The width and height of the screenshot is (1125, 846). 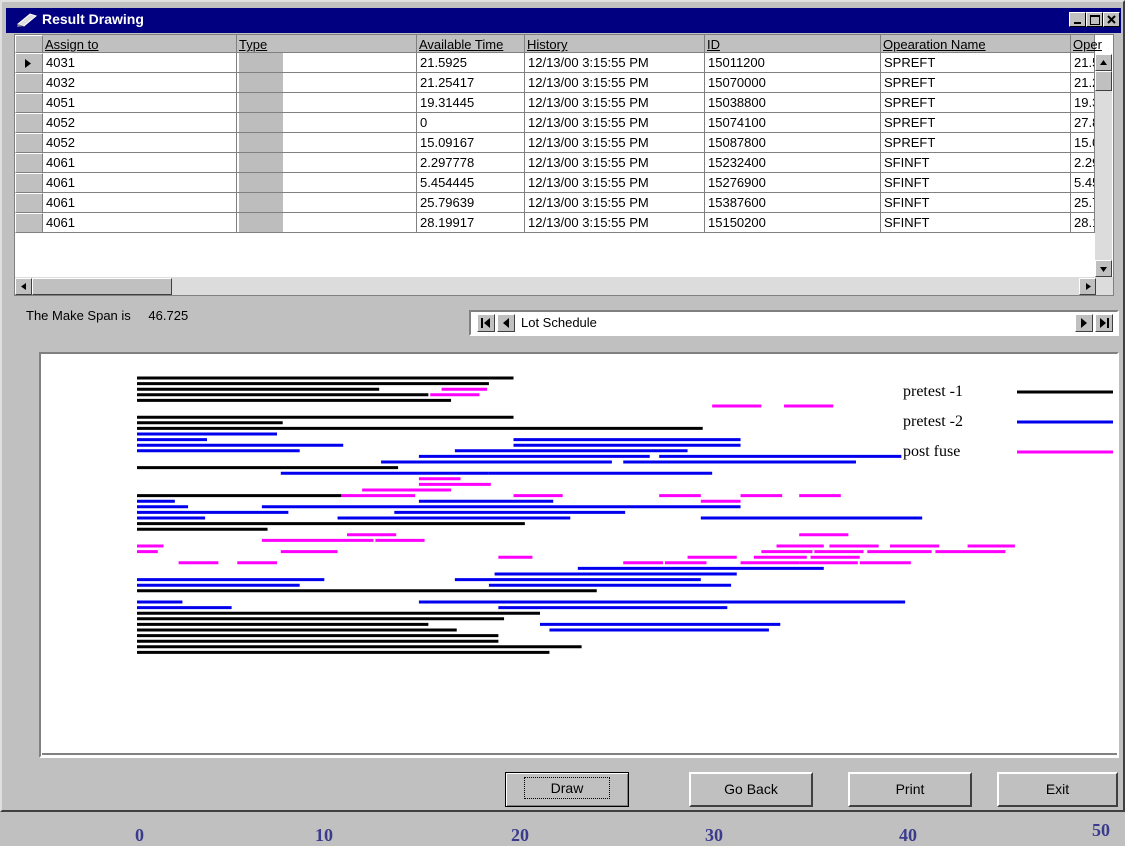 I want to click on table-cell: 15.09167, so click(x=471, y=143).